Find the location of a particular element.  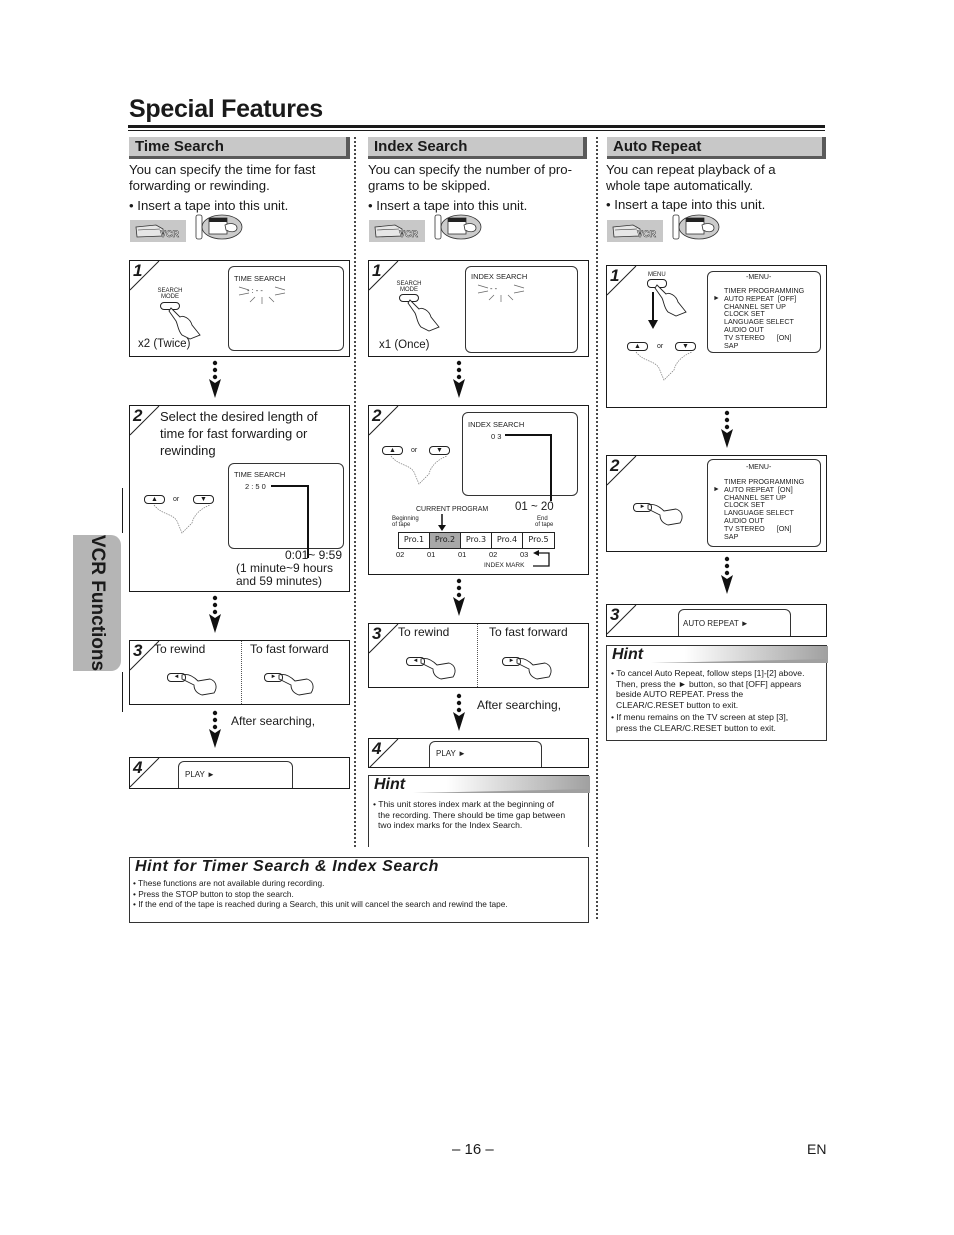

current-program-label: CURRENT PROGRAM is located at coordinates (452, 509).